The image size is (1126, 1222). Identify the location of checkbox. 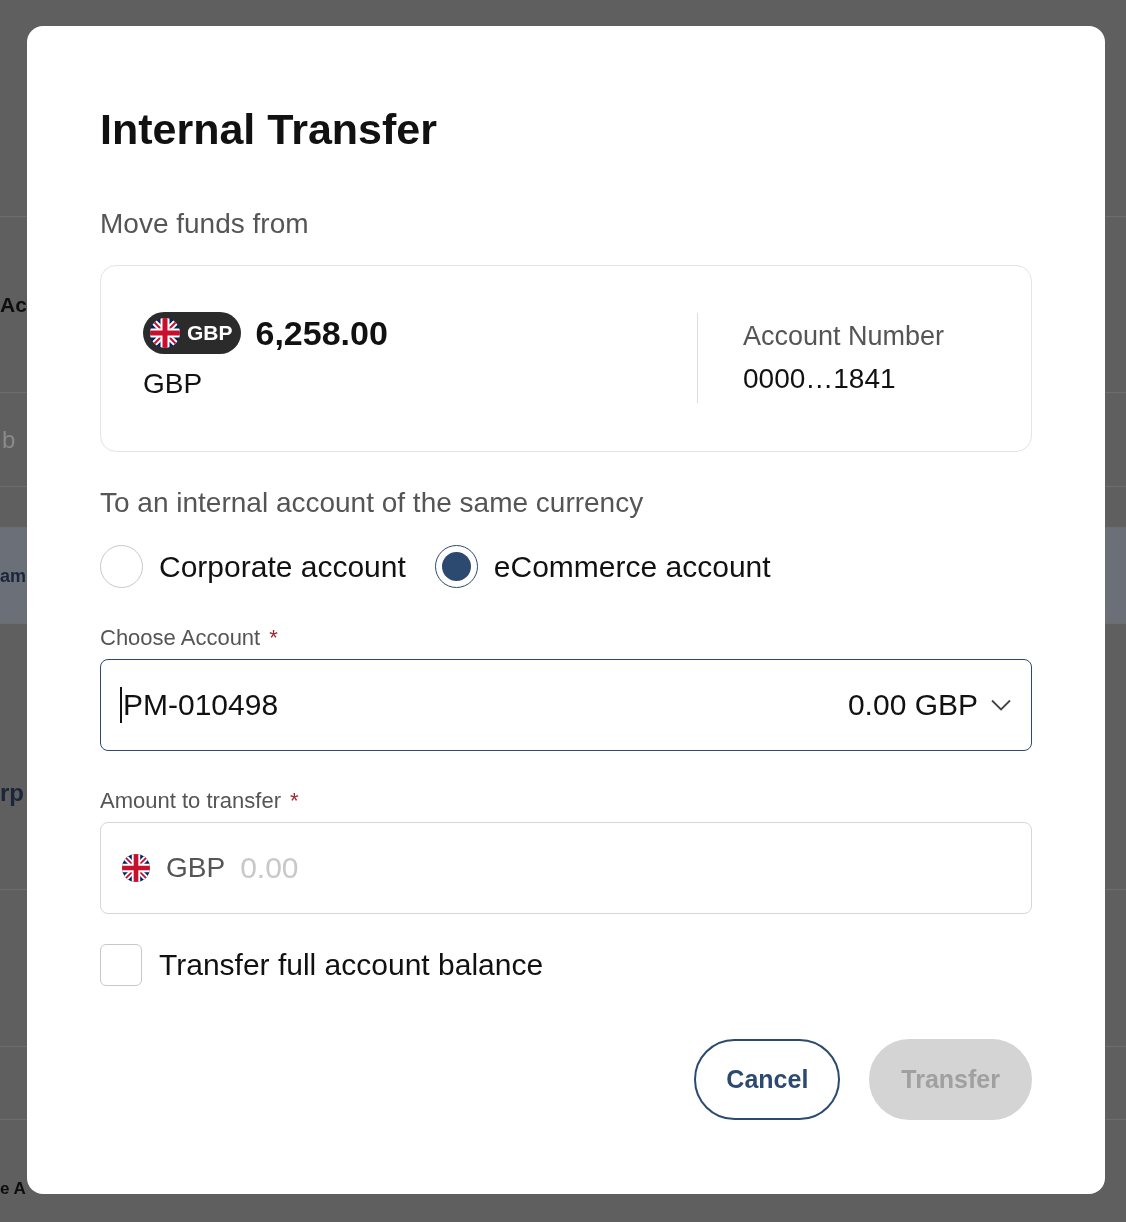
(121, 965).